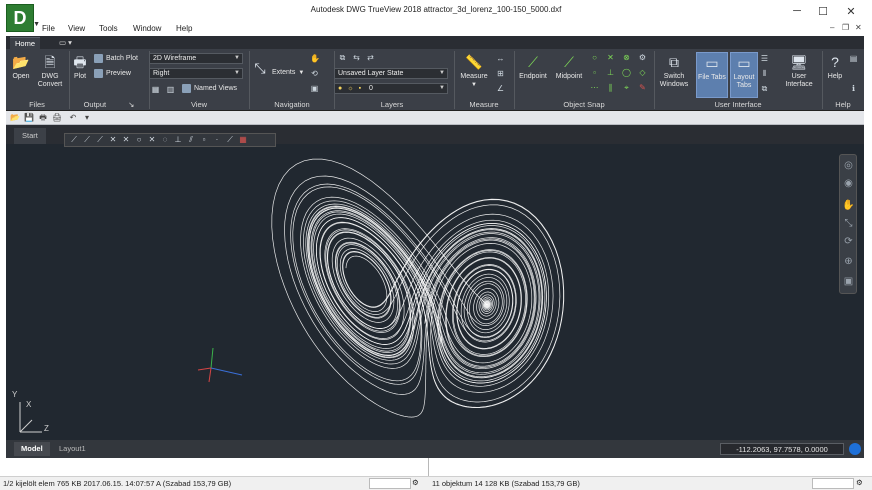 This screenshot has width=872, height=490. I want to click on user-interface-button: 🖥 User Interface, so click(799, 71).